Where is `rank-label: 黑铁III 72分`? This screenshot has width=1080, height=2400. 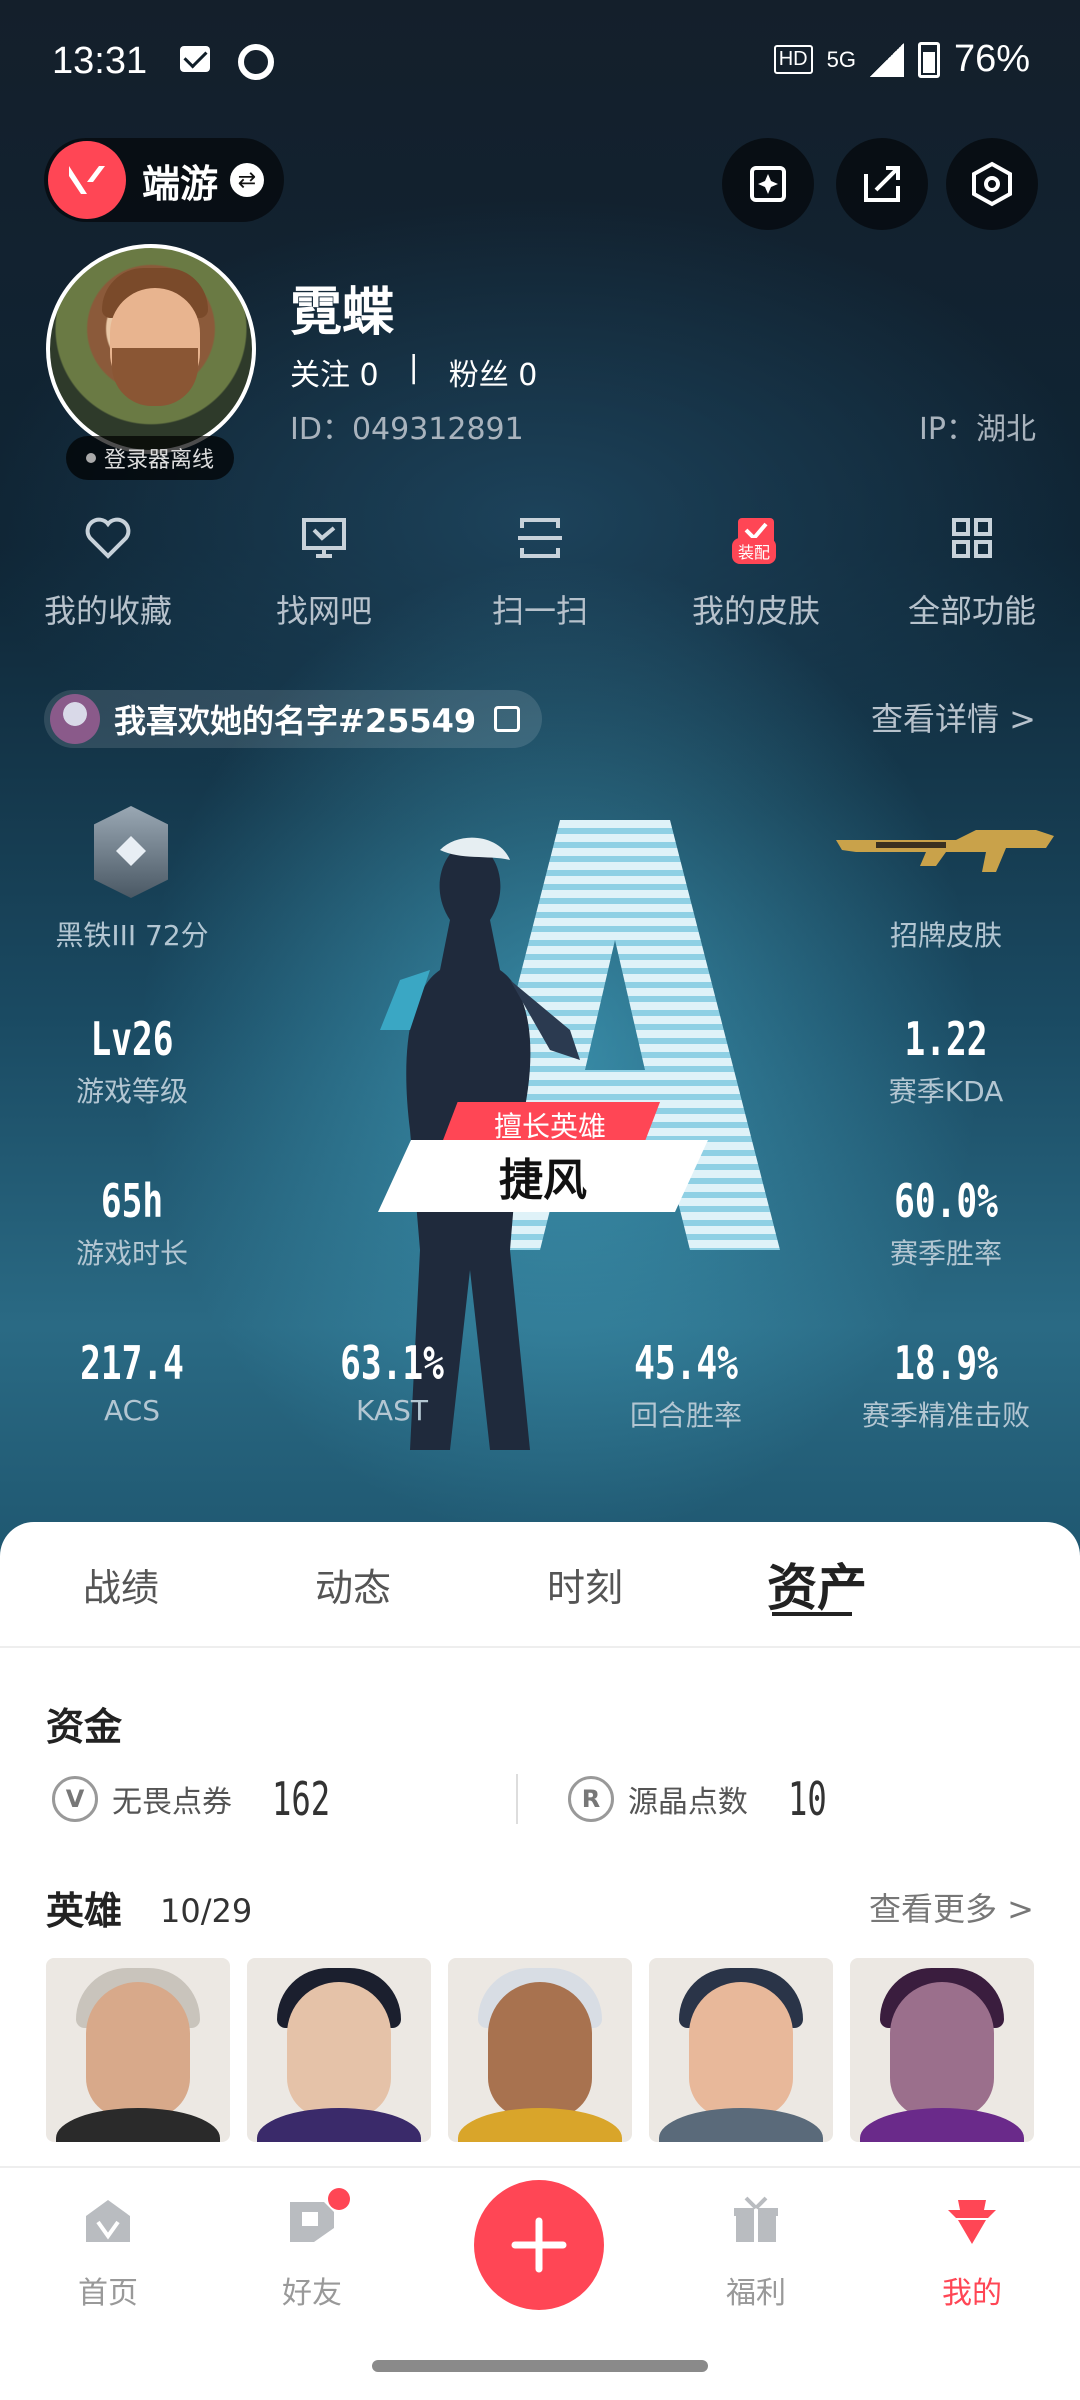 rank-label: 黑铁III 72分 is located at coordinates (132, 935).